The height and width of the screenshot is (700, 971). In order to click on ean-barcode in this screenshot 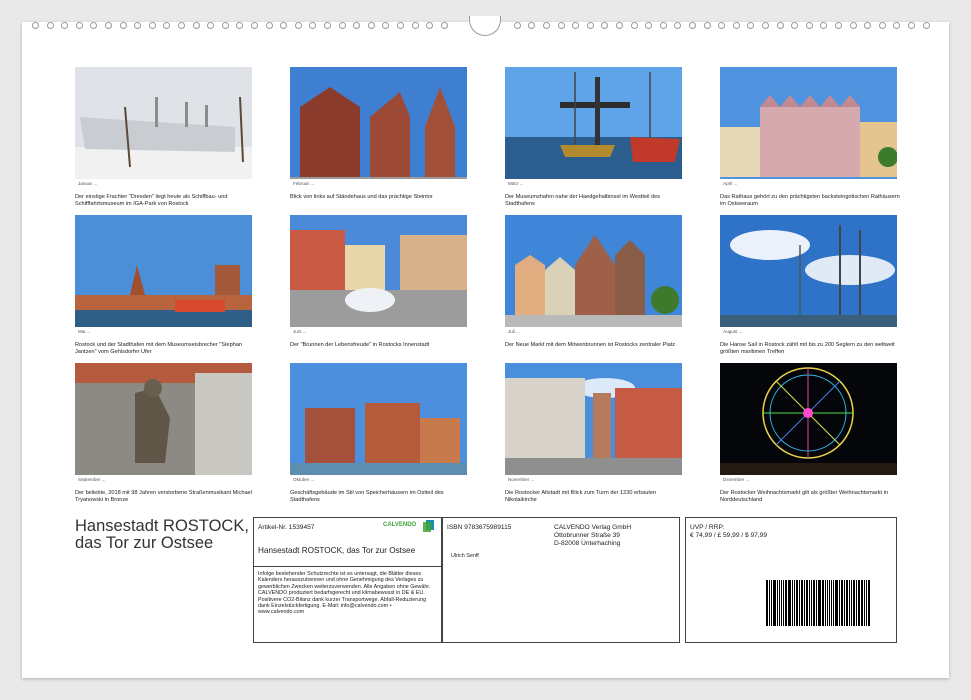, I will do `click(818, 603)`.